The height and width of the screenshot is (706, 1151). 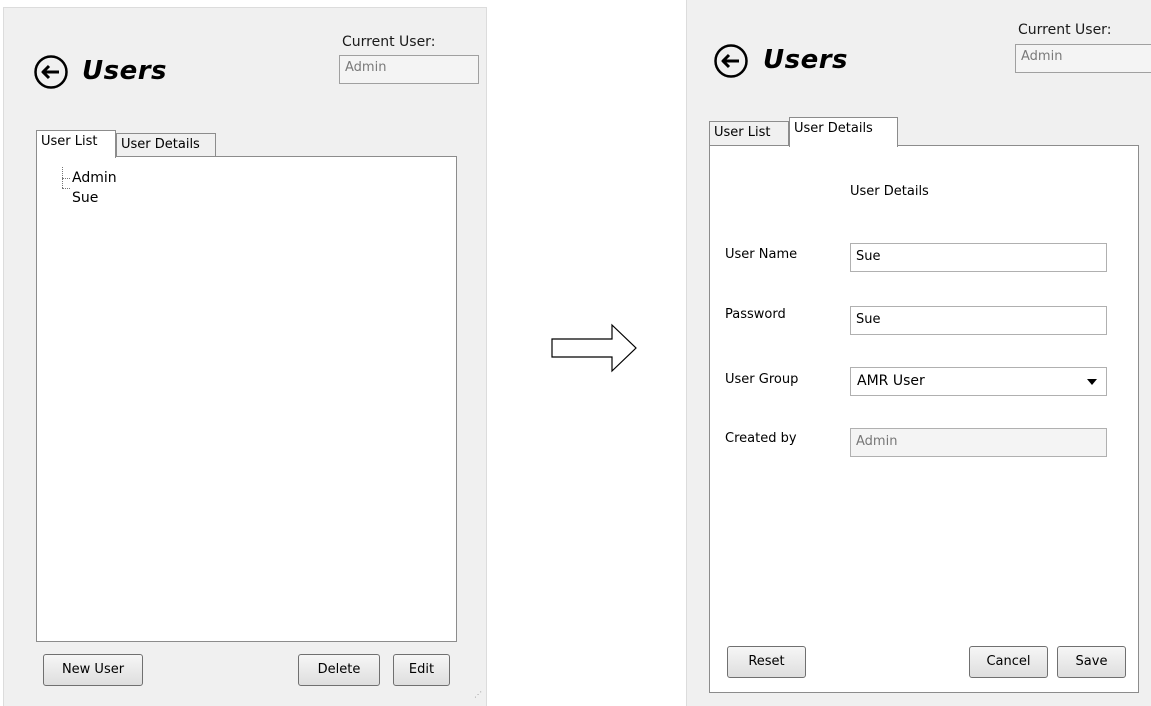 What do you see at coordinates (478, 694) in the screenshot?
I see `resize-grip-icon: ⋰` at bounding box center [478, 694].